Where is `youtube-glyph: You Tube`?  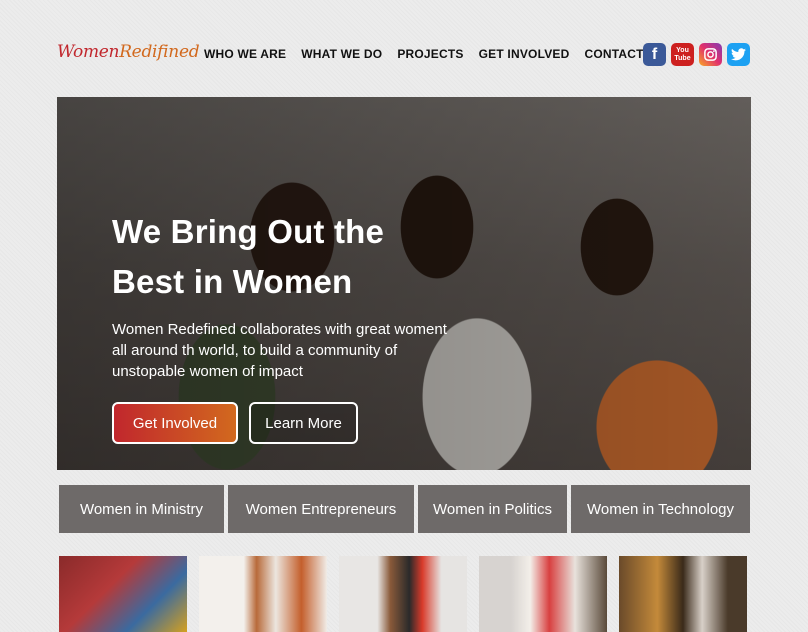 youtube-glyph: You Tube is located at coordinates (682, 55).